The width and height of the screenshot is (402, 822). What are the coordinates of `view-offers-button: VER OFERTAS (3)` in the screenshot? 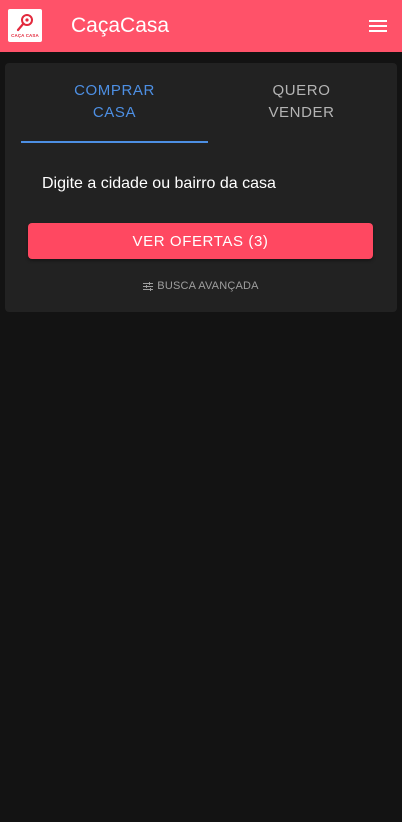 It's located at (200, 241).